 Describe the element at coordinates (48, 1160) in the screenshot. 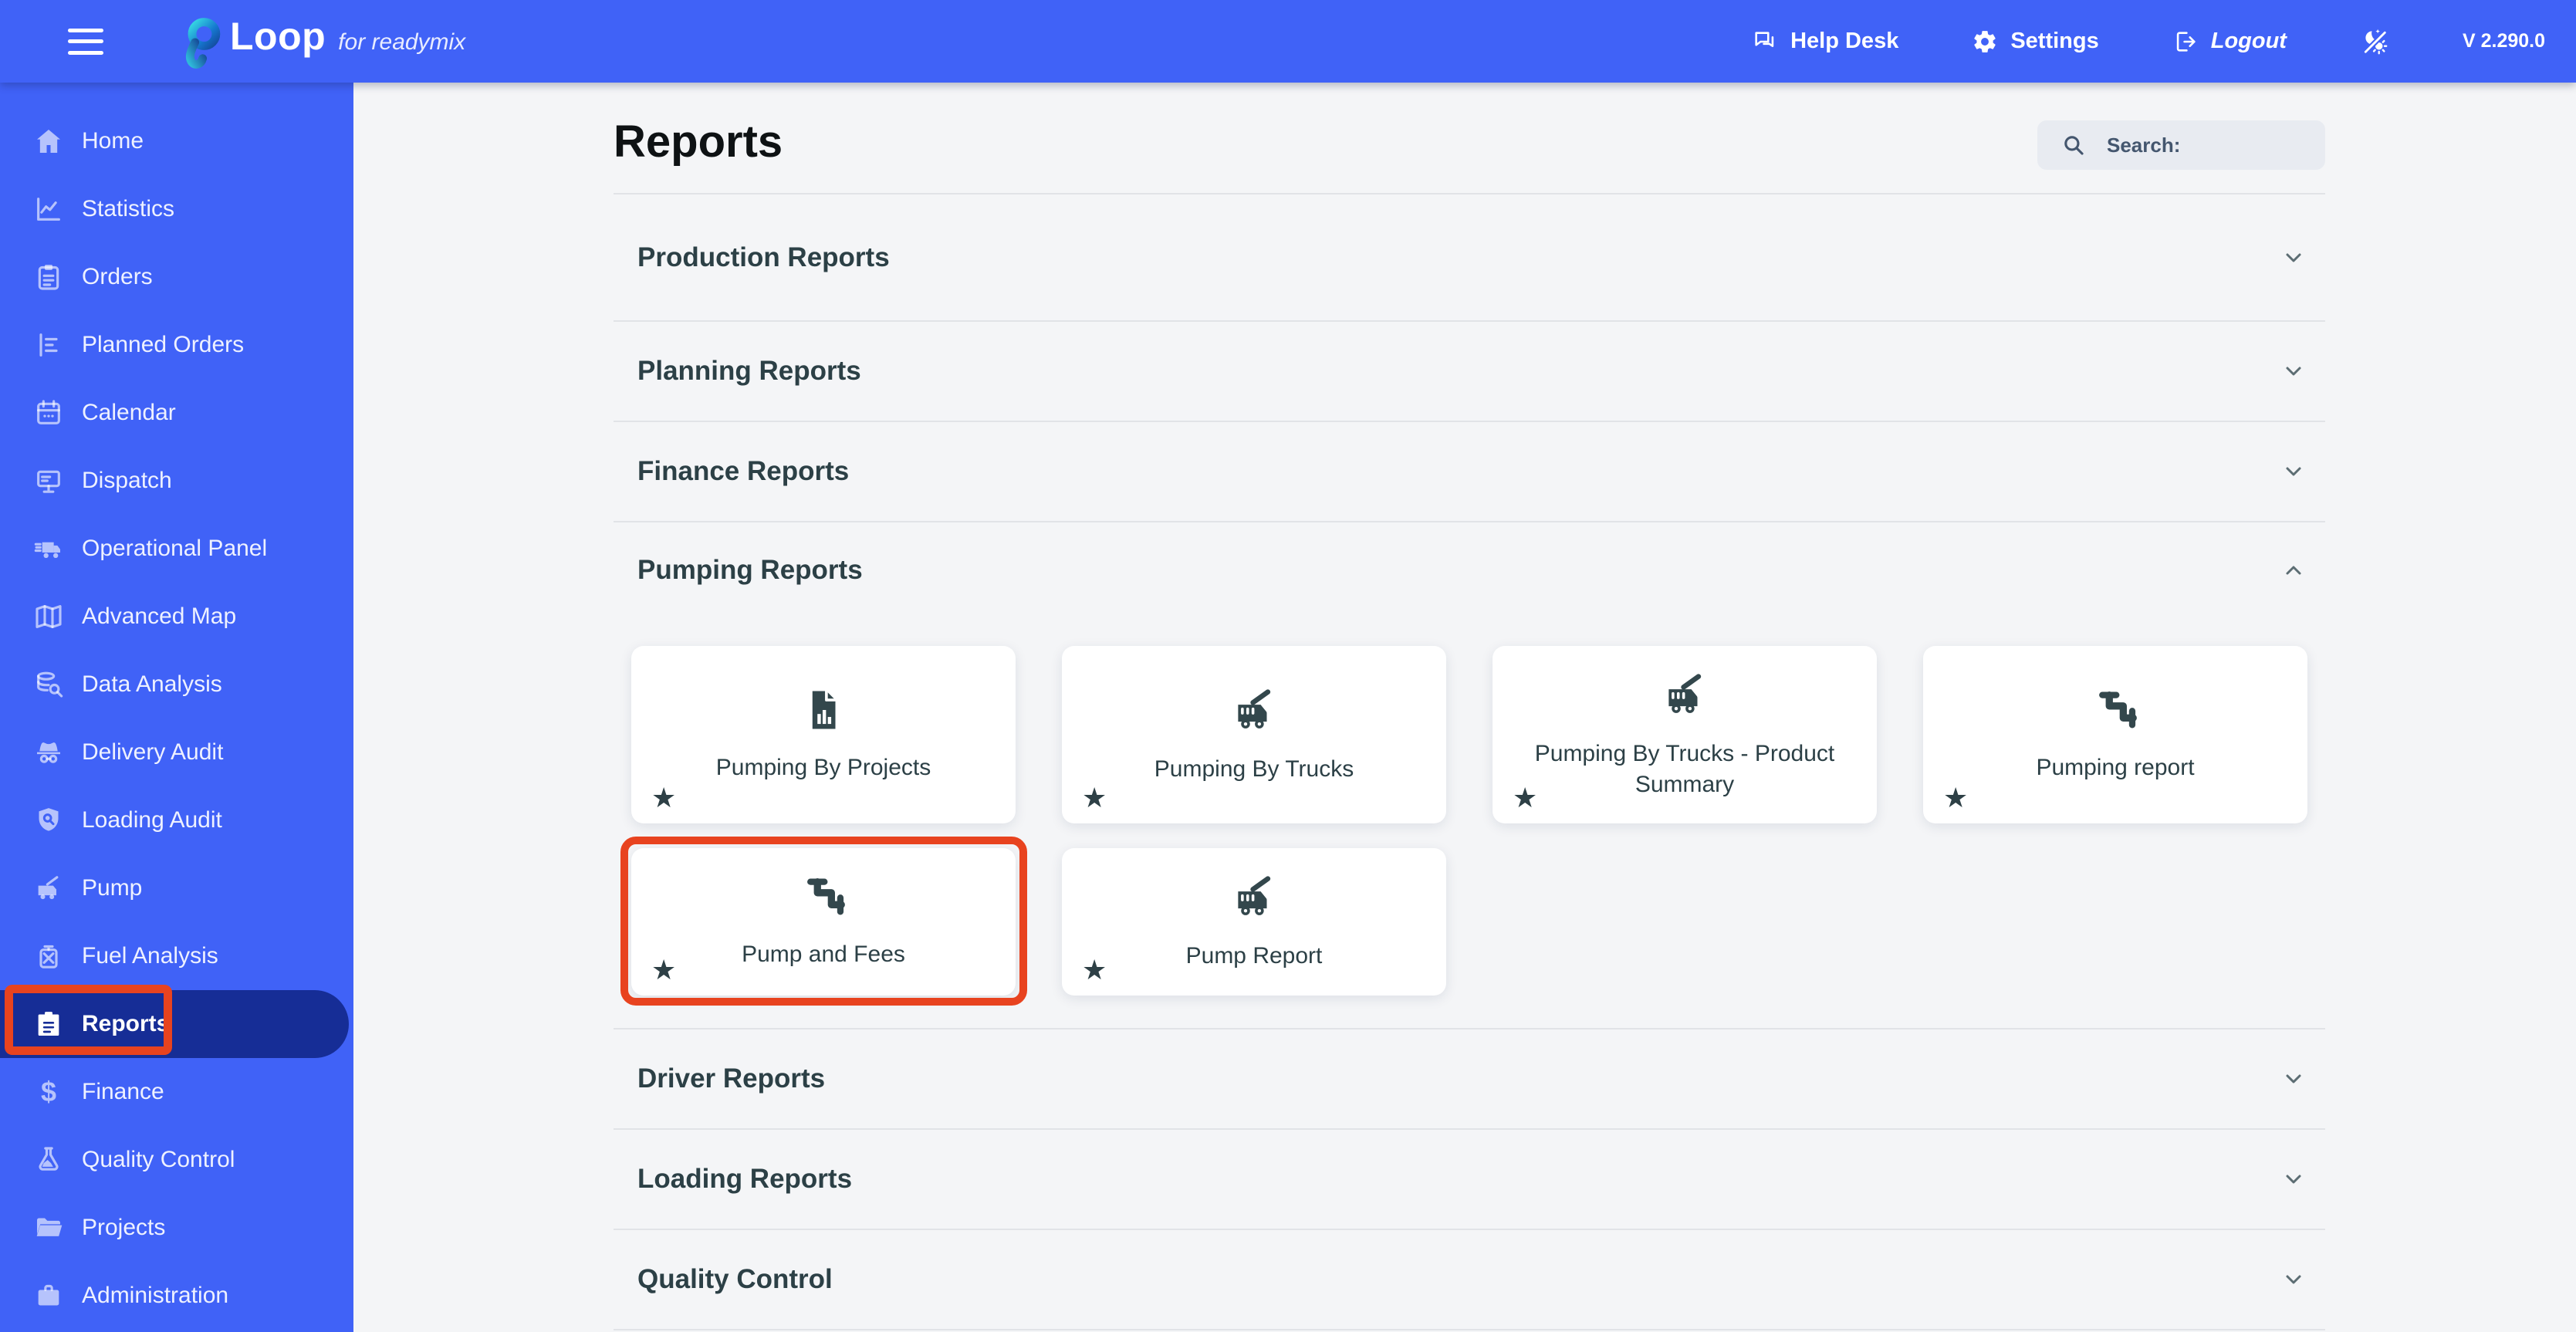

I see `flask-icon` at that location.